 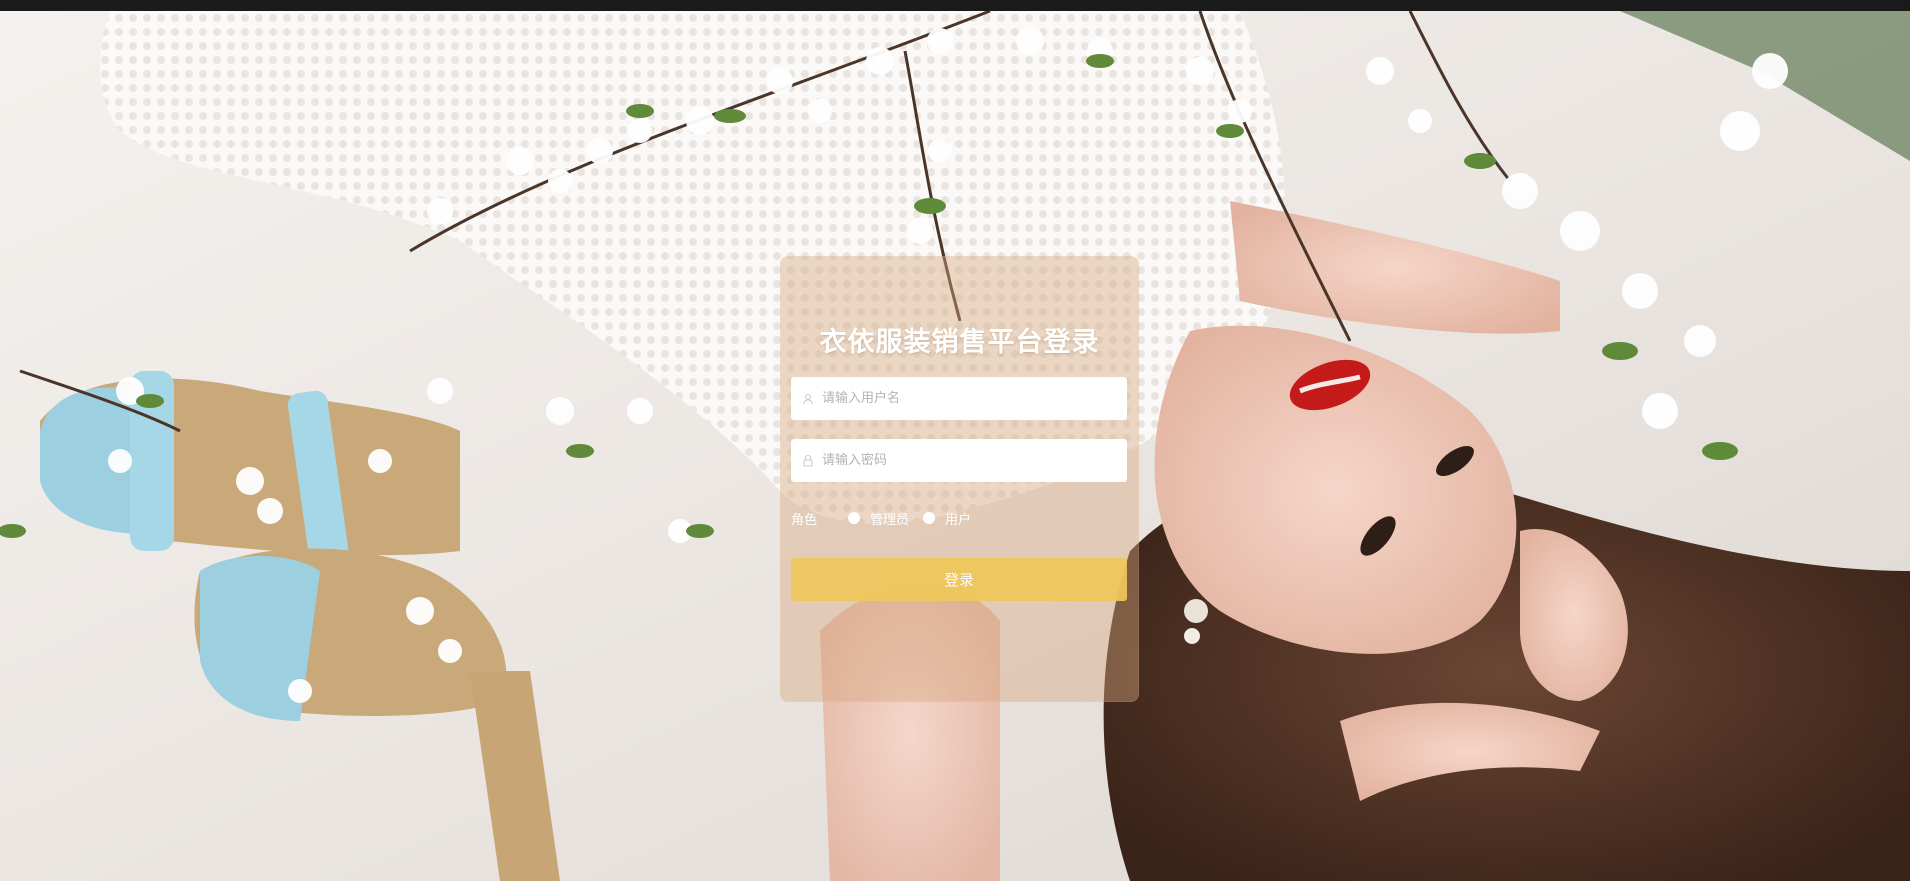 What do you see at coordinates (808, 399) in the screenshot?
I see `user-icon` at bounding box center [808, 399].